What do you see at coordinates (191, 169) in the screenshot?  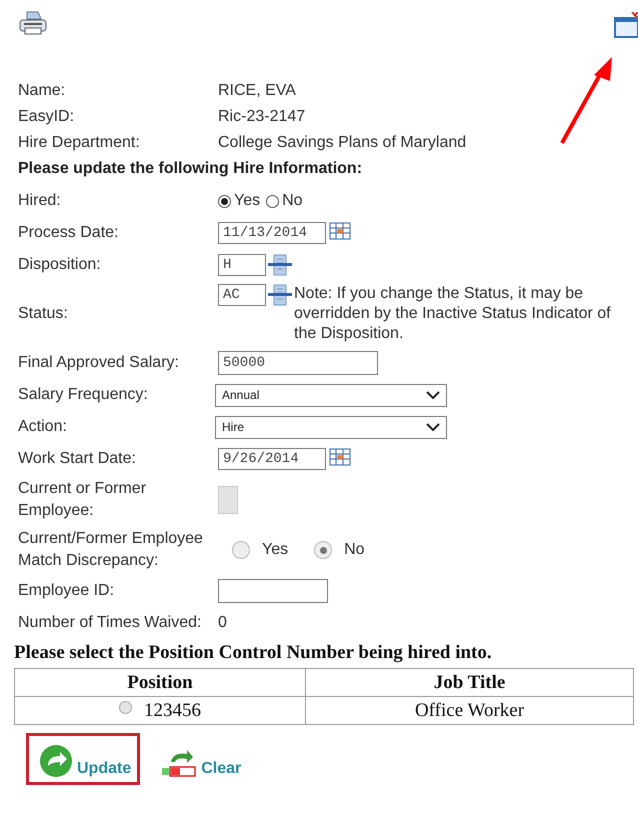 I see `section-heading: Please update the following Hire Information:` at bounding box center [191, 169].